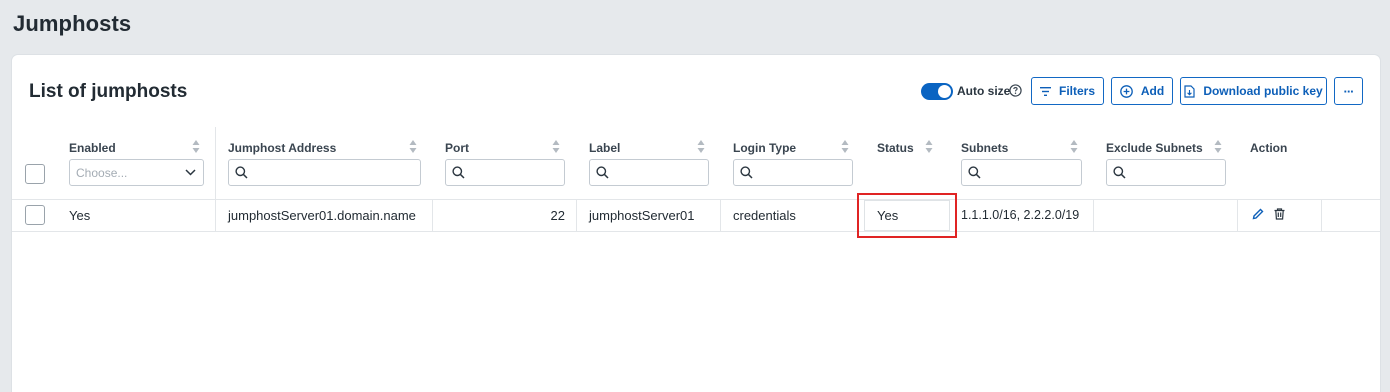  What do you see at coordinates (92, 148) in the screenshot?
I see `column-header-enabled: Enabled` at bounding box center [92, 148].